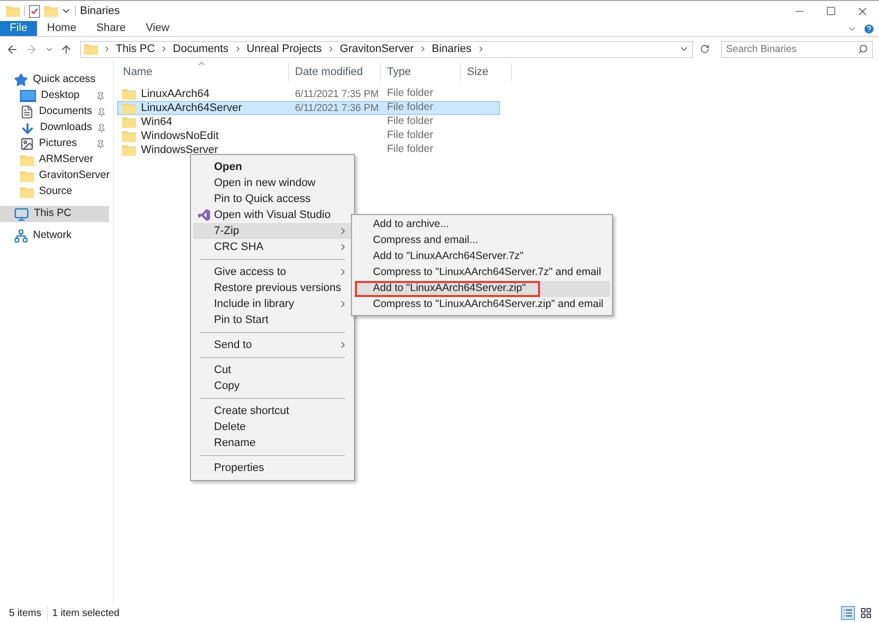 The image size is (879, 622). What do you see at coordinates (831, 11) in the screenshot?
I see `maximize-icon` at bounding box center [831, 11].